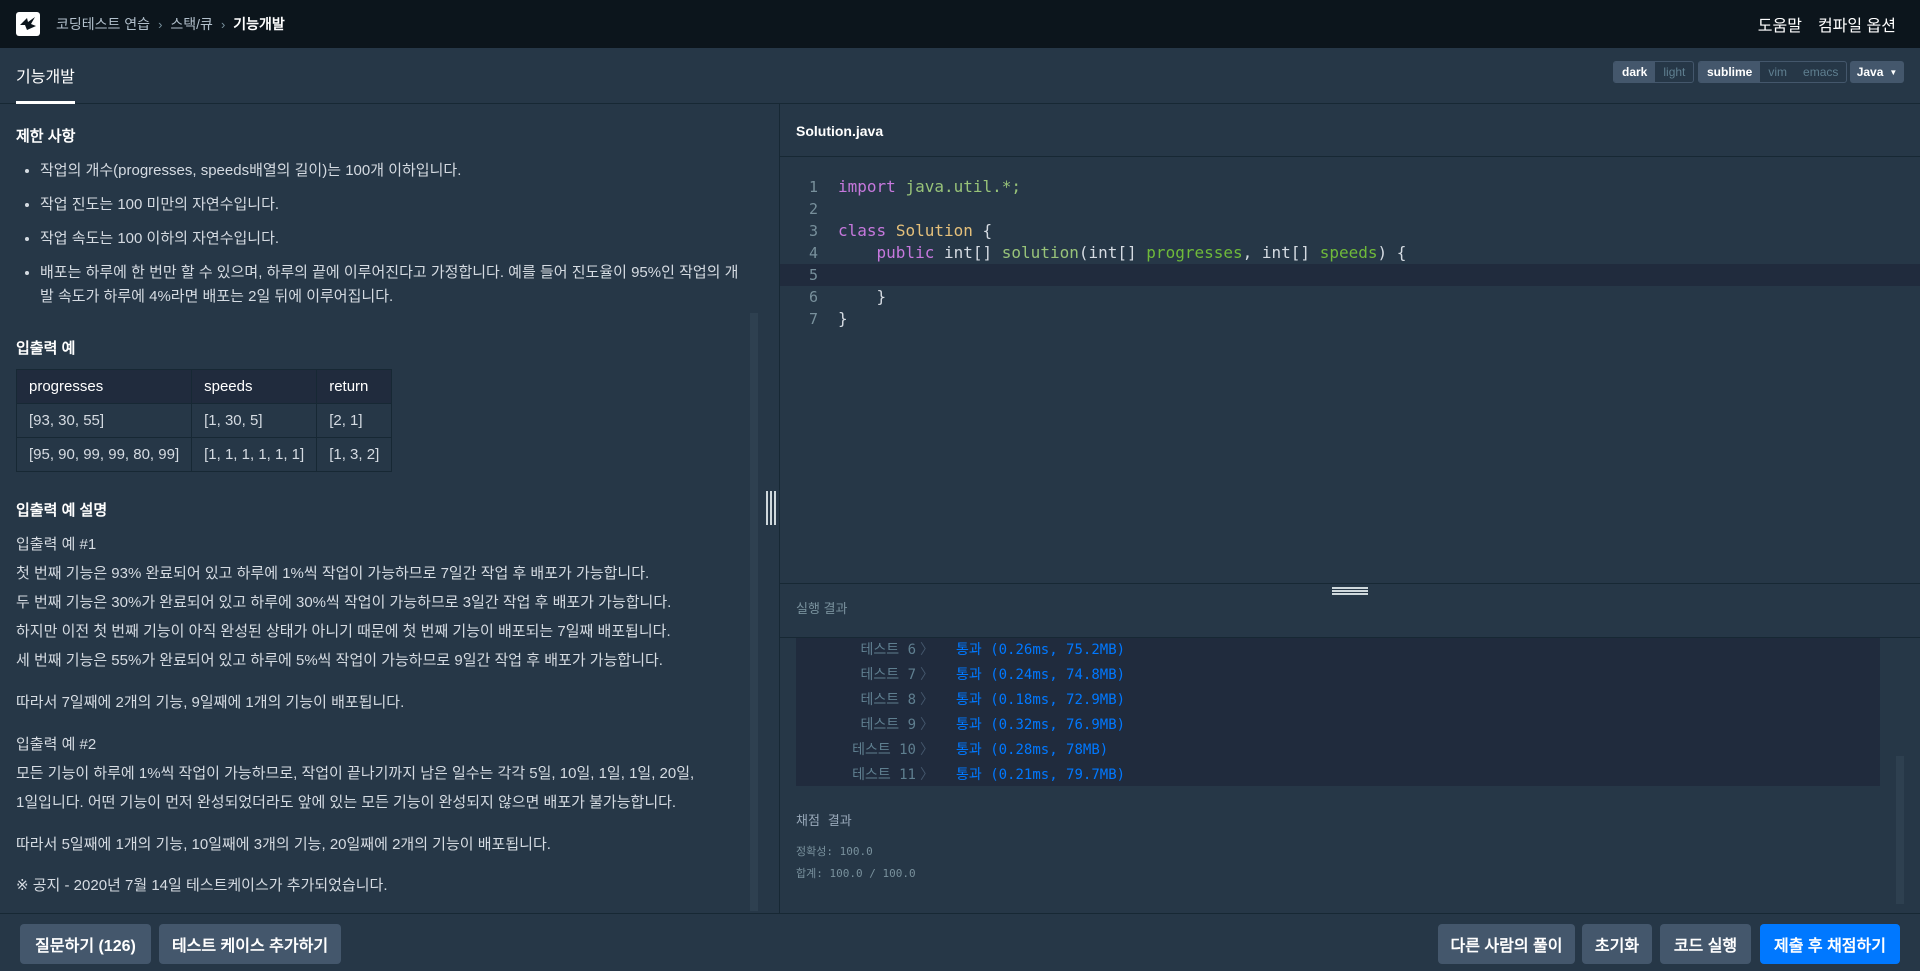  What do you see at coordinates (1820, 72) in the screenshot?
I see `keymap-emacs-option: emacs` at bounding box center [1820, 72].